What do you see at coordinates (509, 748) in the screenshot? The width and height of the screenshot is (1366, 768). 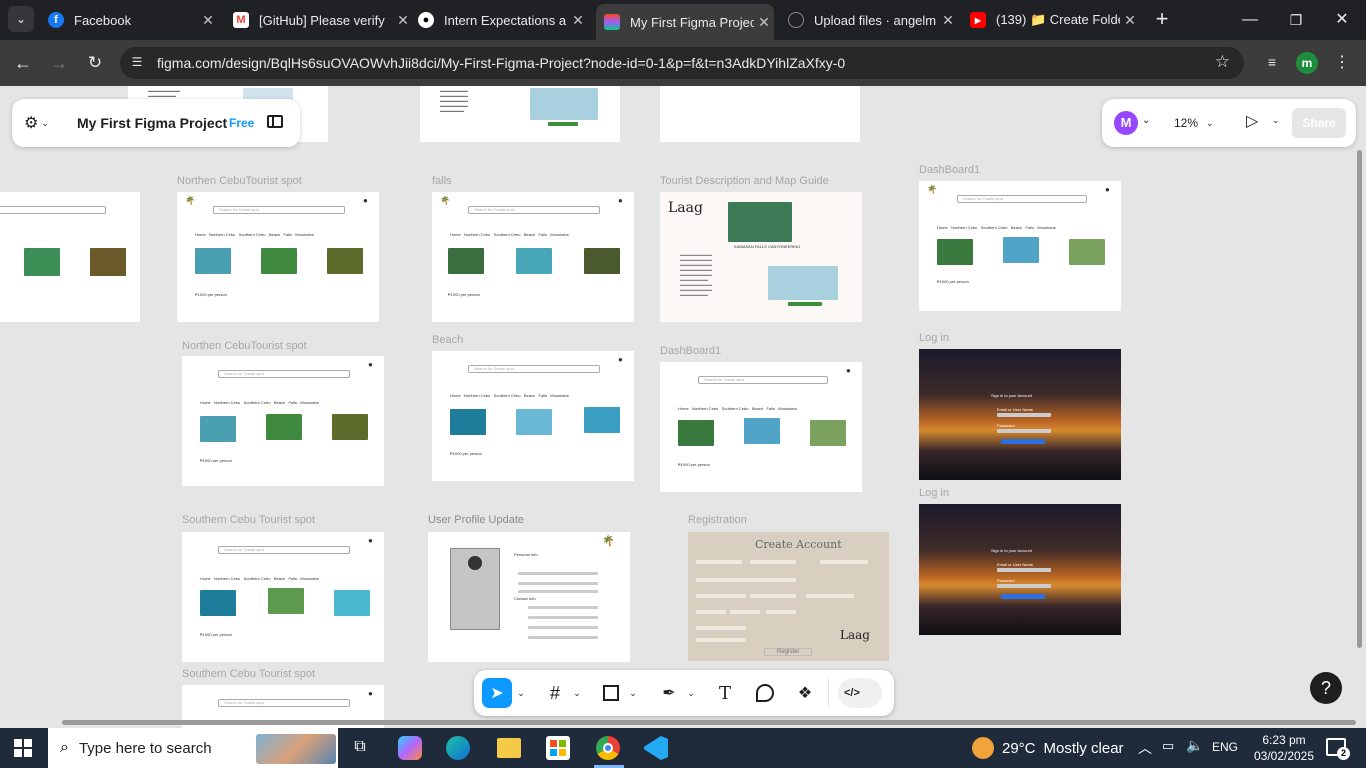 I see `file-explorer-icon` at bounding box center [509, 748].